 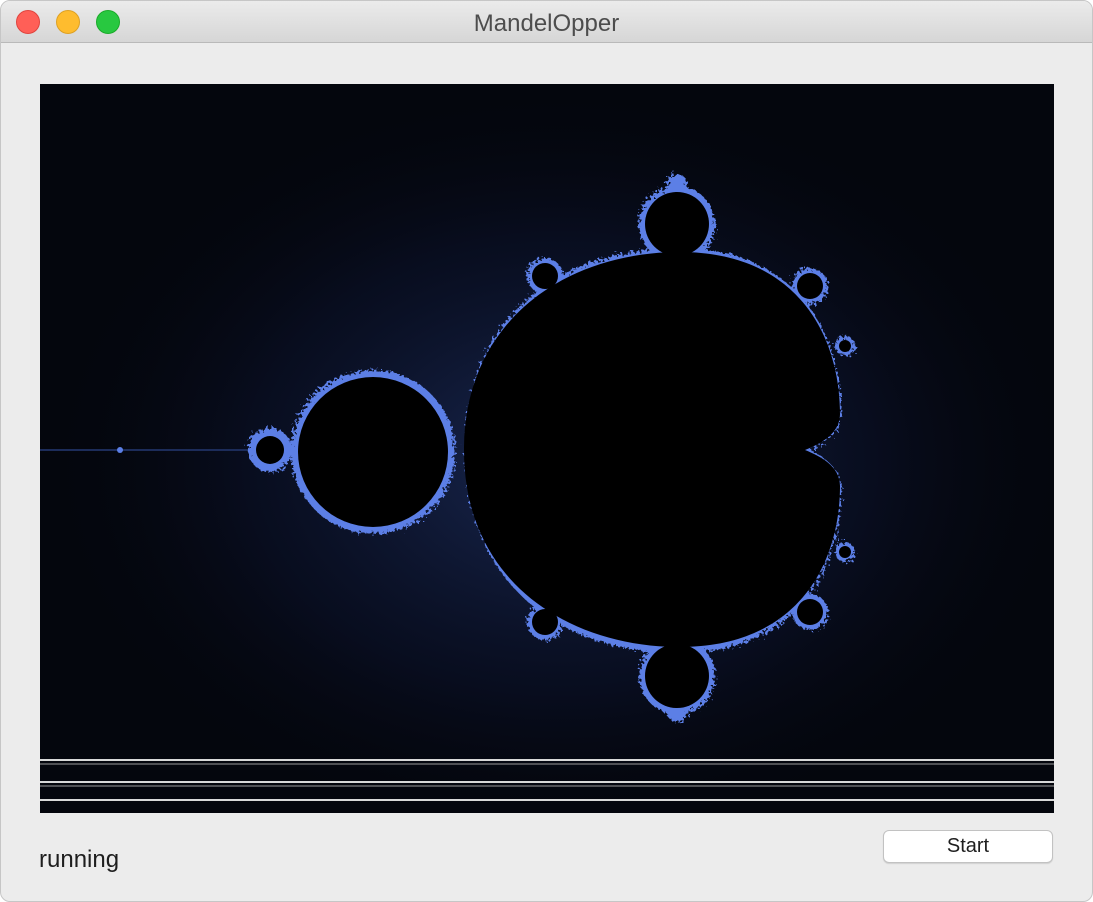 What do you see at coordinates (79, 859) in the screenshot?
I see `status-label: running` at bounding box center [79, 859].